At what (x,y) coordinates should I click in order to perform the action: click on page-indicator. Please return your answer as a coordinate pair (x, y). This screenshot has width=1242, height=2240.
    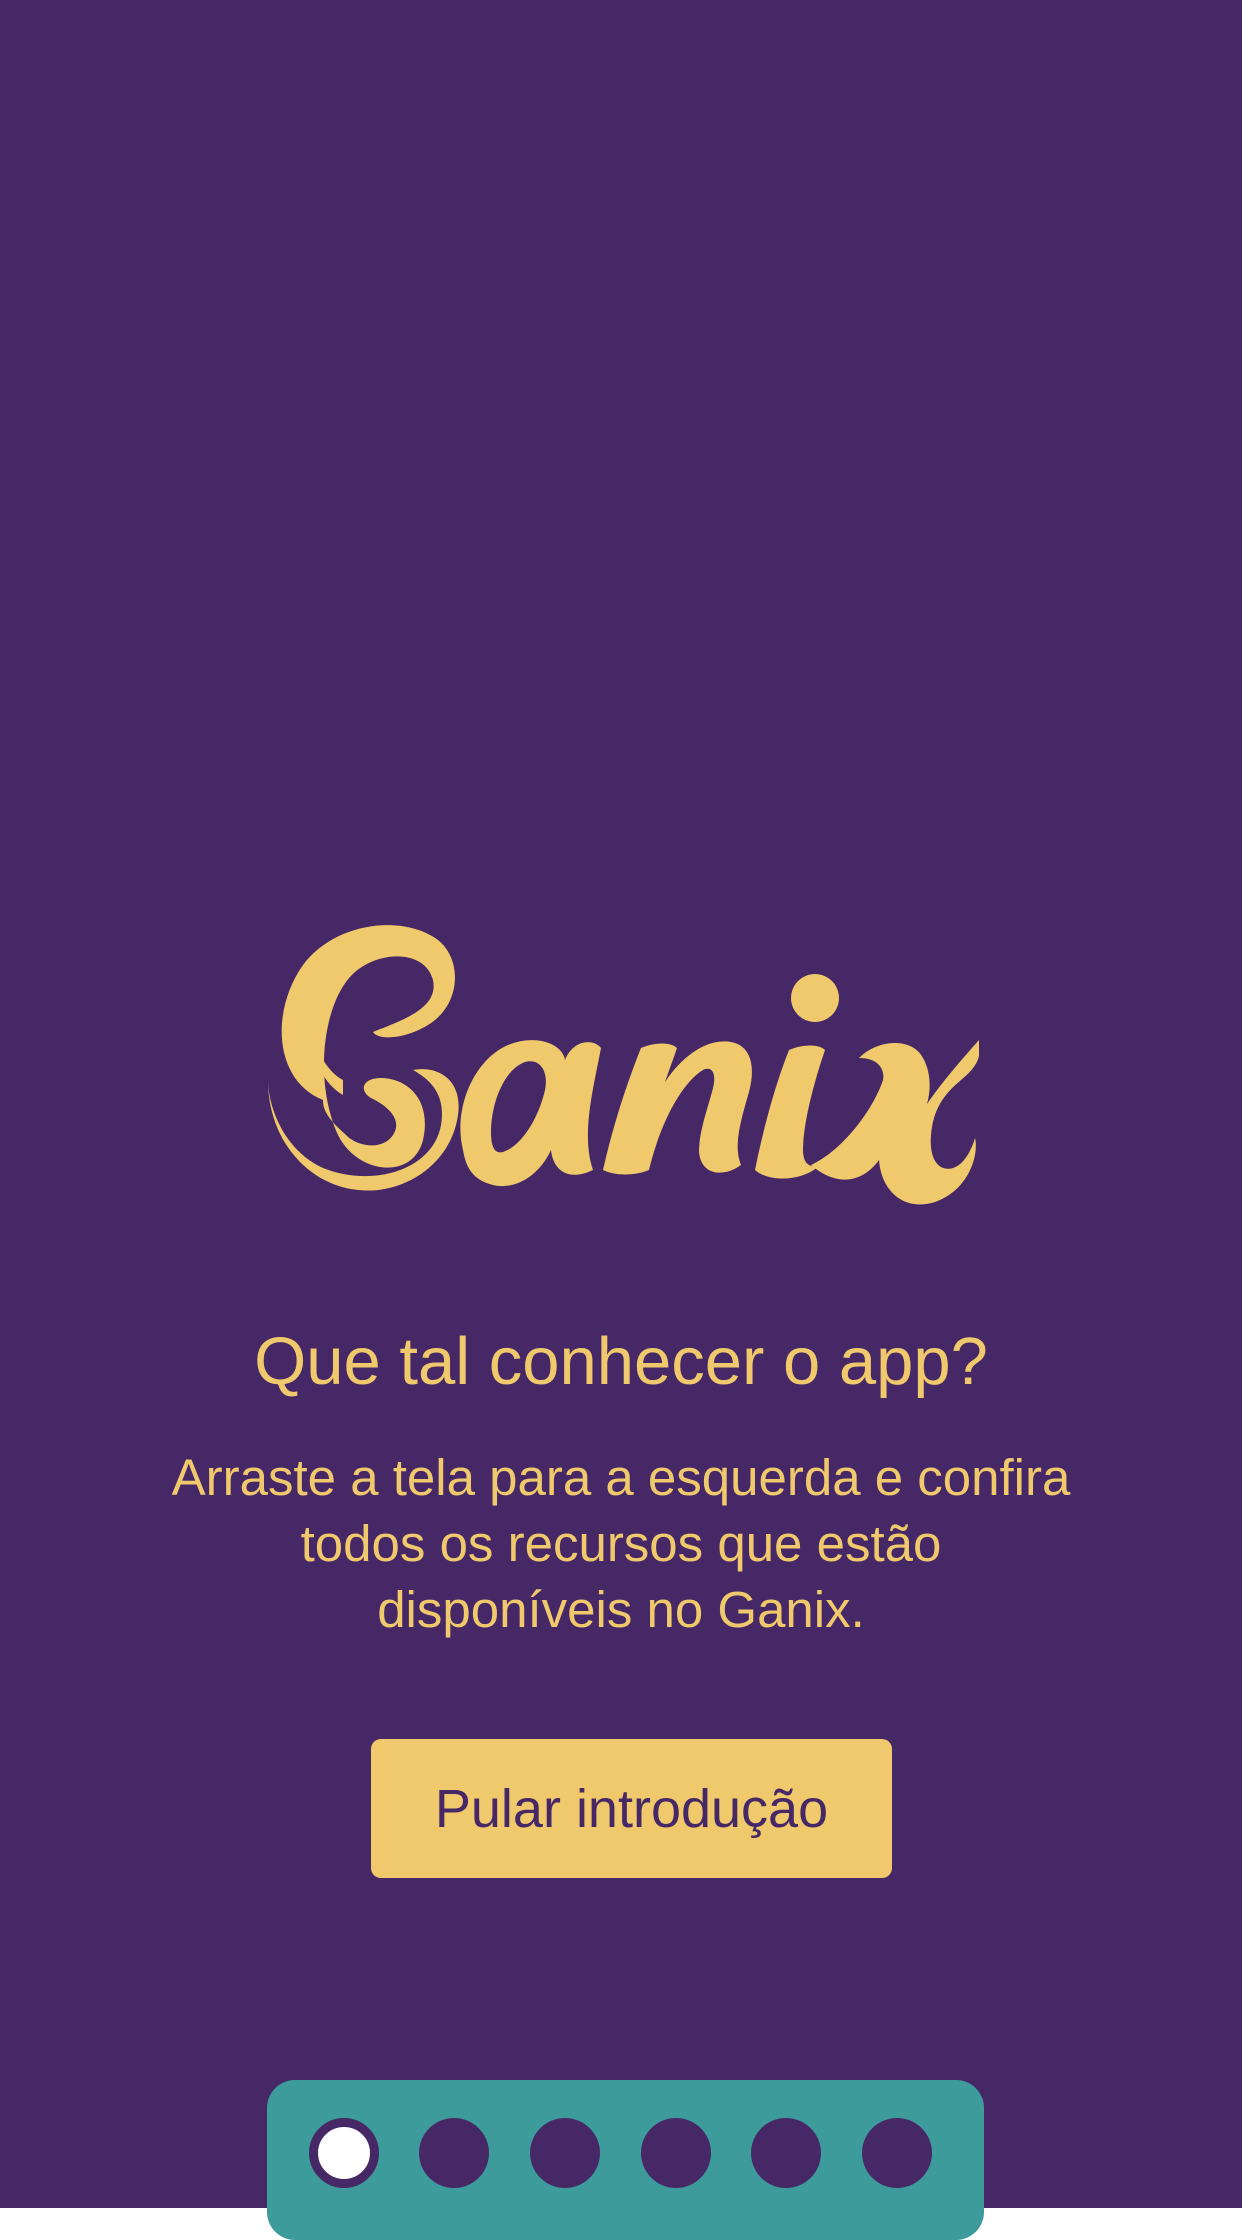
    Looking at the image, I should click on (625, 2160).